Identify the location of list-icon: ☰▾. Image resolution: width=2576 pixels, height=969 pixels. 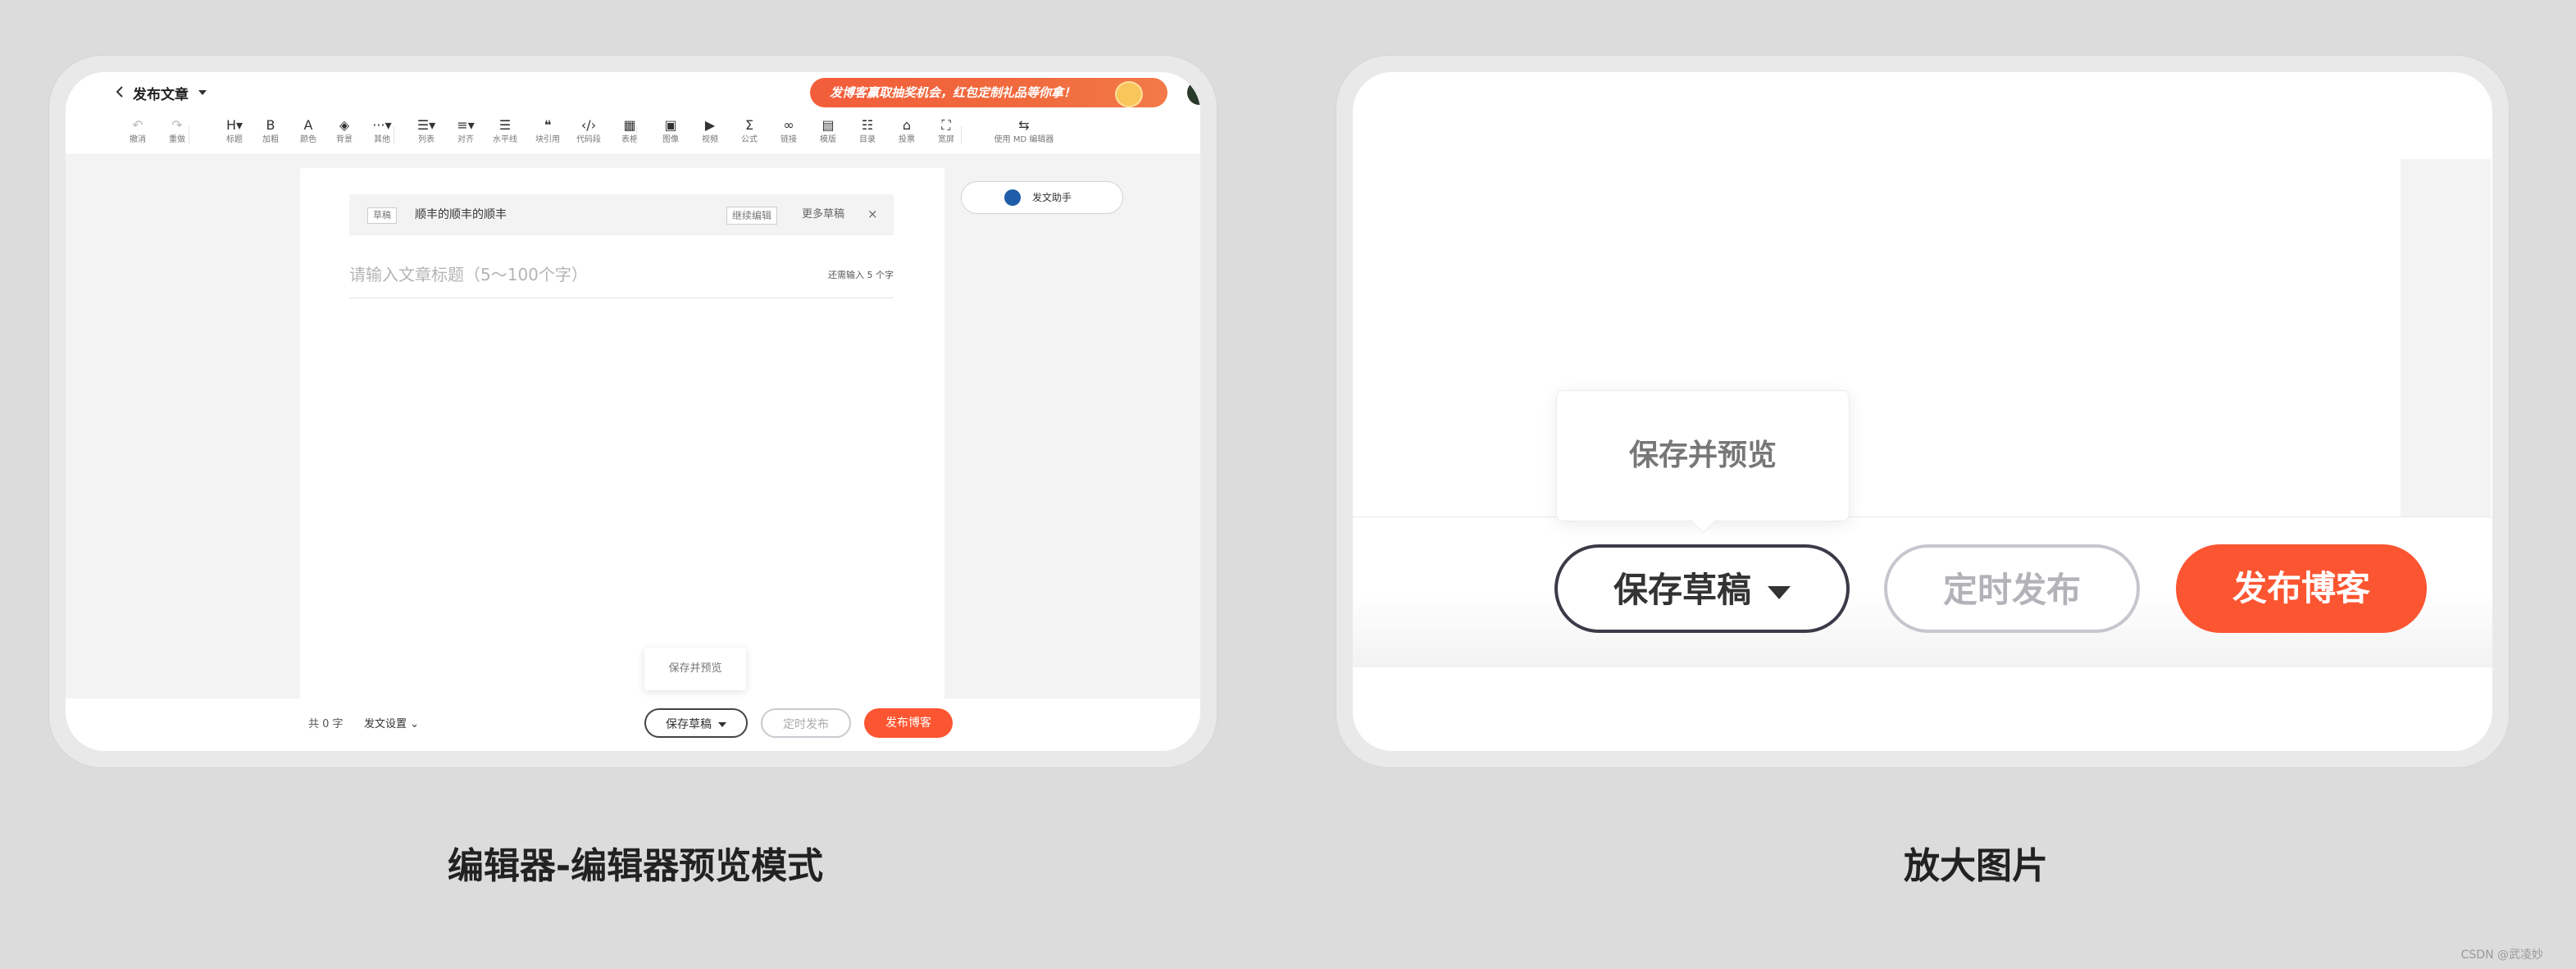
(426, 125).